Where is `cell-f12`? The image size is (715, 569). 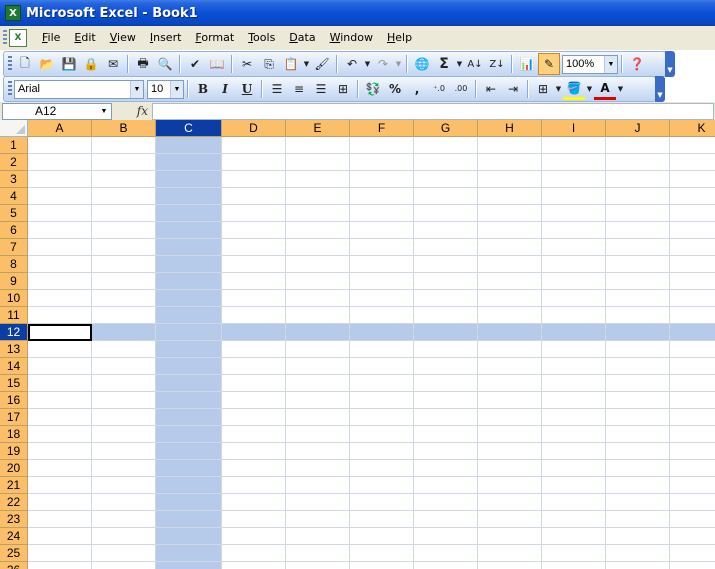 cell-f12 is located at coordinates (382, 332).